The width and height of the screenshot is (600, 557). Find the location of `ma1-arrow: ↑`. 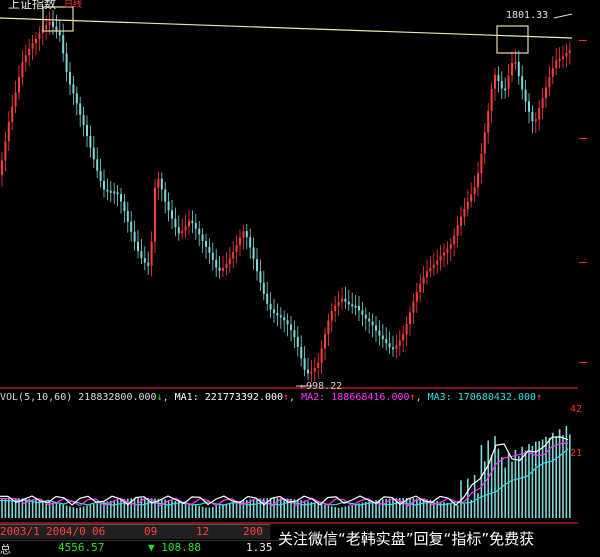

ma1-arrow: ↑ is located at coordinates (286, 397).